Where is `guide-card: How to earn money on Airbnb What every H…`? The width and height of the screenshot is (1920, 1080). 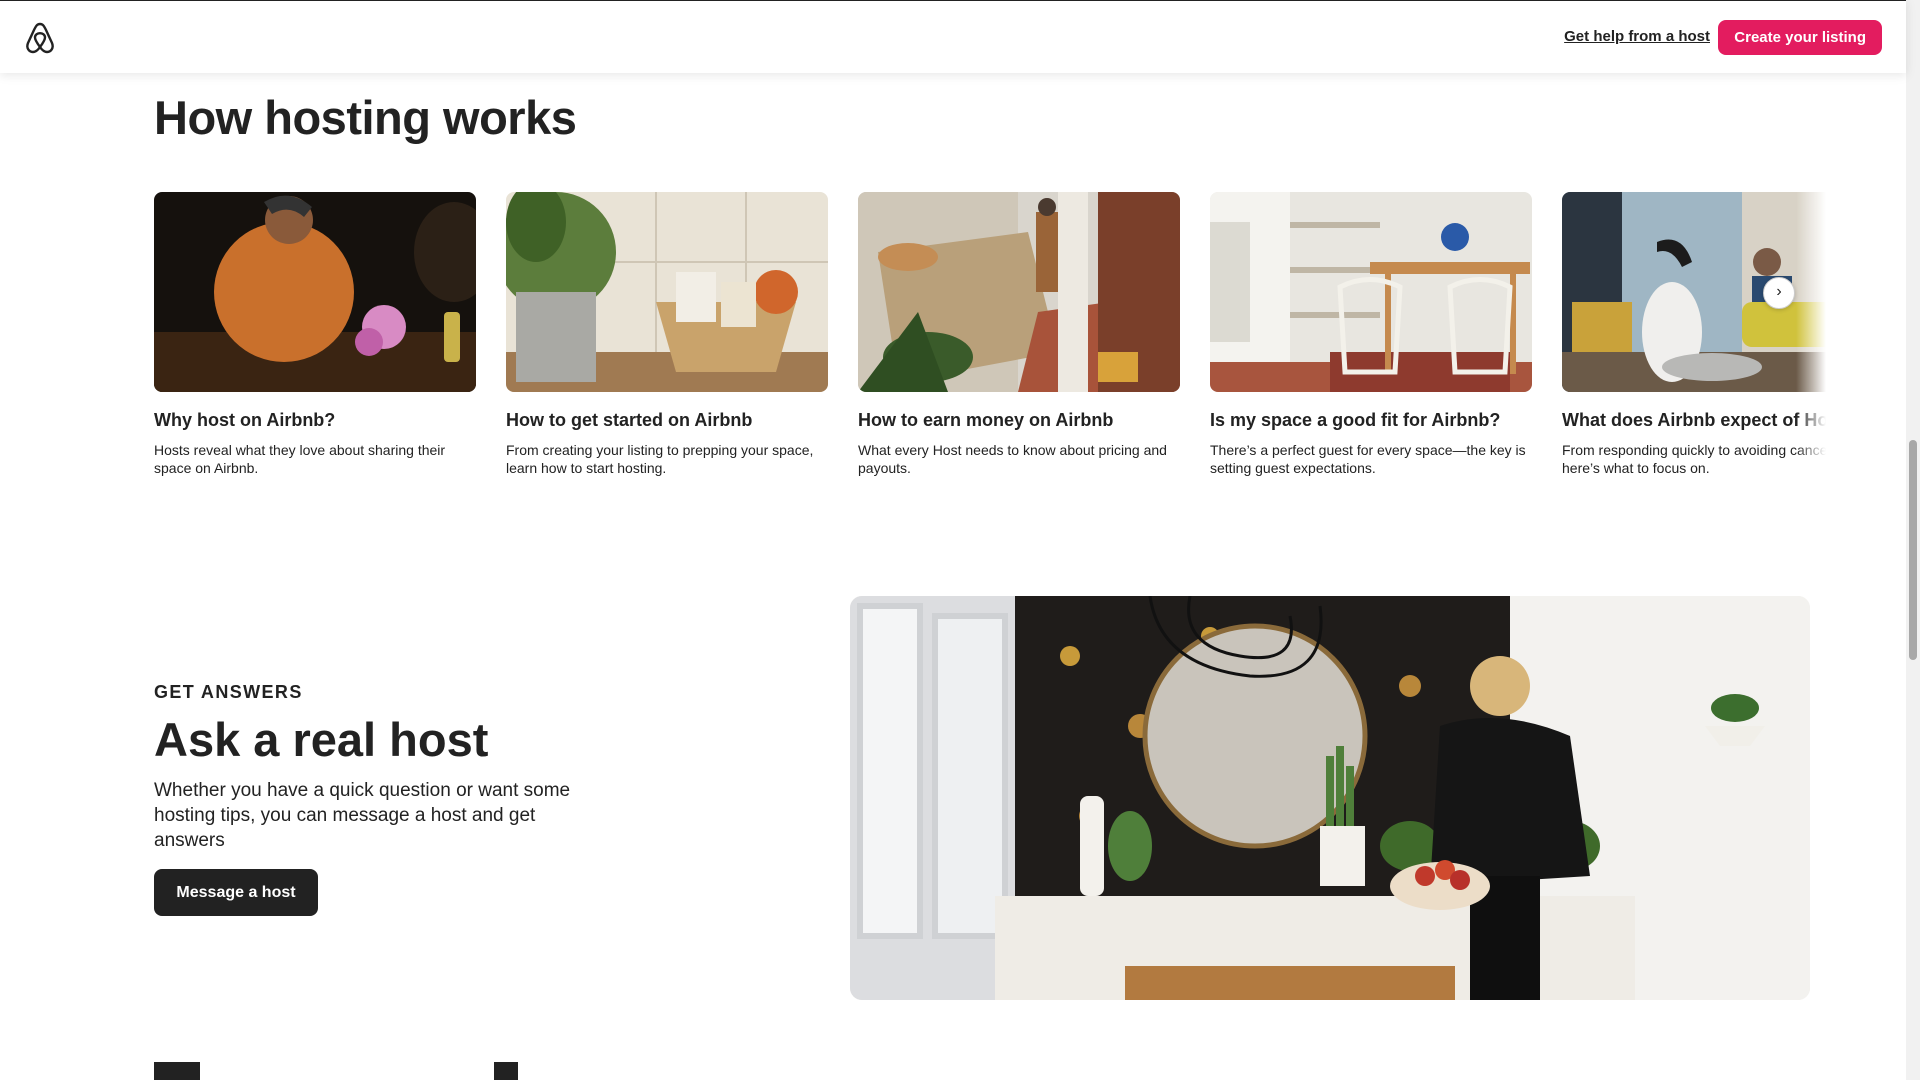 guide-card: How to earn money on Airbnb What every H… is located at coordinates (1019, 334).